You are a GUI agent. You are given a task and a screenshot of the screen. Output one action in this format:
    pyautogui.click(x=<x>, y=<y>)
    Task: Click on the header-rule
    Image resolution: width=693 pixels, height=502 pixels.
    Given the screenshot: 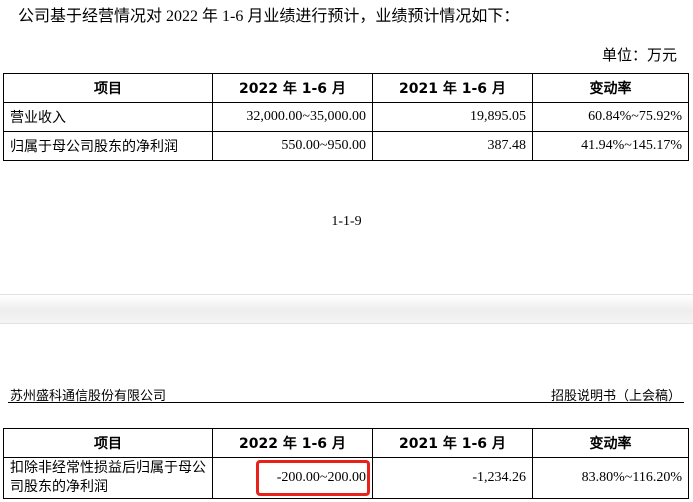 What is the action you would take?
    pyautogui.click(x=346, y=402)
    